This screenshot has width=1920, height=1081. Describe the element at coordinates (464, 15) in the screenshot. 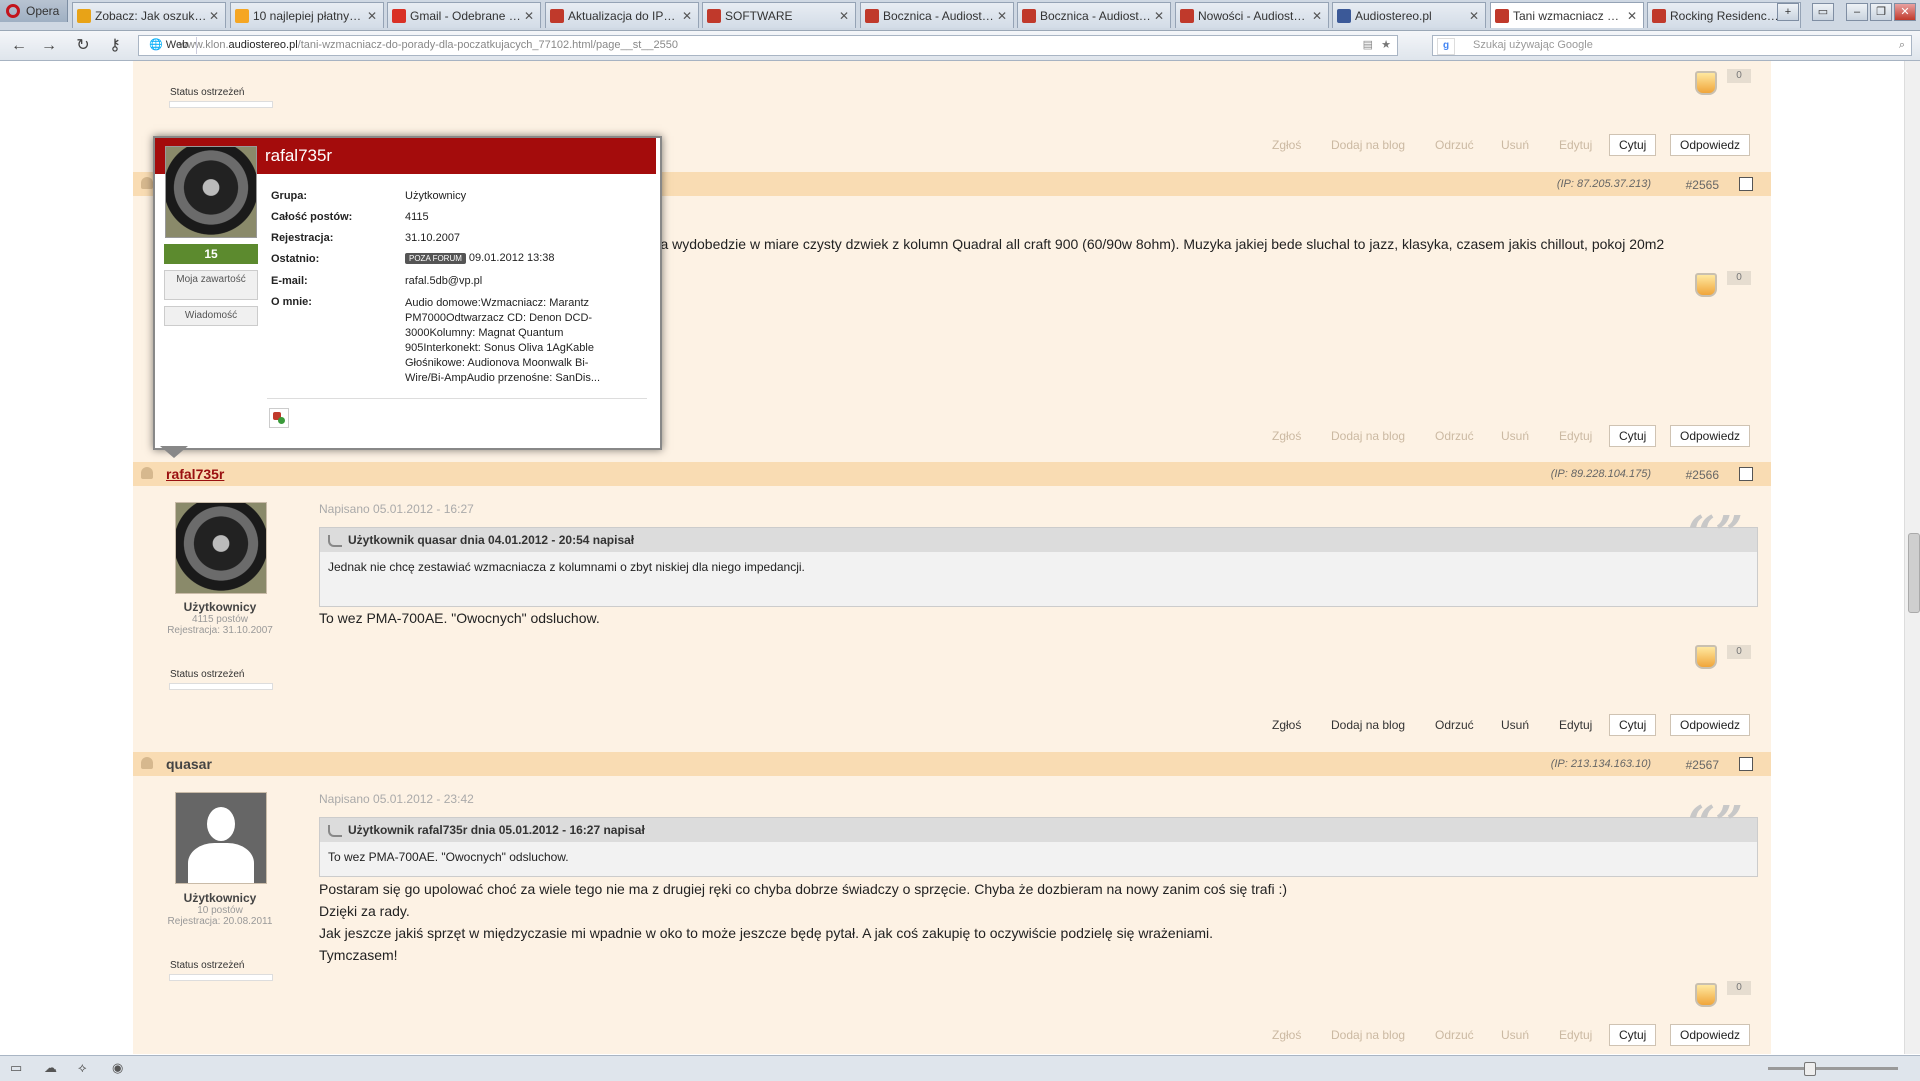

I see `browser-tab: Gmail - Odebrane - d... ✕` at that location.